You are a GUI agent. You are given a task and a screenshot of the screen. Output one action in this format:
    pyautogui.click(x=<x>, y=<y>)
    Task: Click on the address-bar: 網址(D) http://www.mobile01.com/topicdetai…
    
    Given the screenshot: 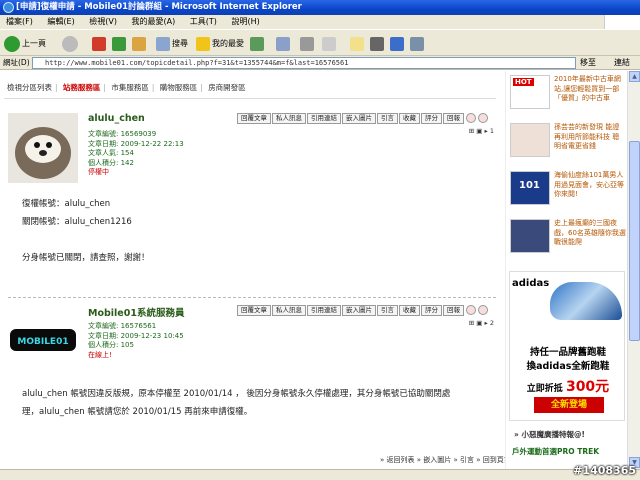 What is the action you would take?
    pyautogui.click(x=320, y=63)
    